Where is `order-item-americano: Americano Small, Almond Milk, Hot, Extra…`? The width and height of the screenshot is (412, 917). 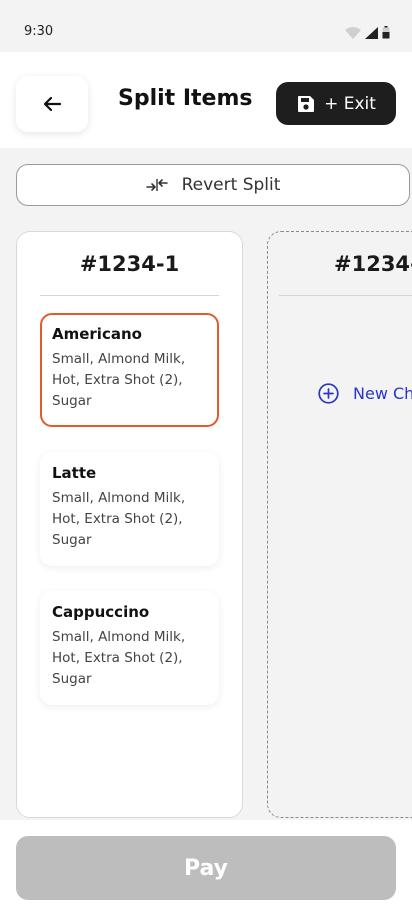 order-item-americano: Americano Small, Almond Milk, Hot, Extra… is located at coordinates (129, 370).